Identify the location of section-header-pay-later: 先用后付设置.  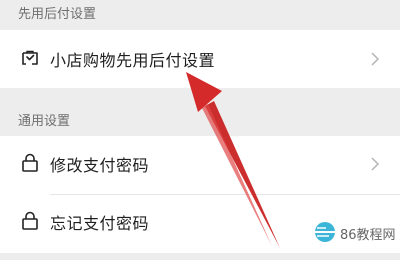
(57, 14).